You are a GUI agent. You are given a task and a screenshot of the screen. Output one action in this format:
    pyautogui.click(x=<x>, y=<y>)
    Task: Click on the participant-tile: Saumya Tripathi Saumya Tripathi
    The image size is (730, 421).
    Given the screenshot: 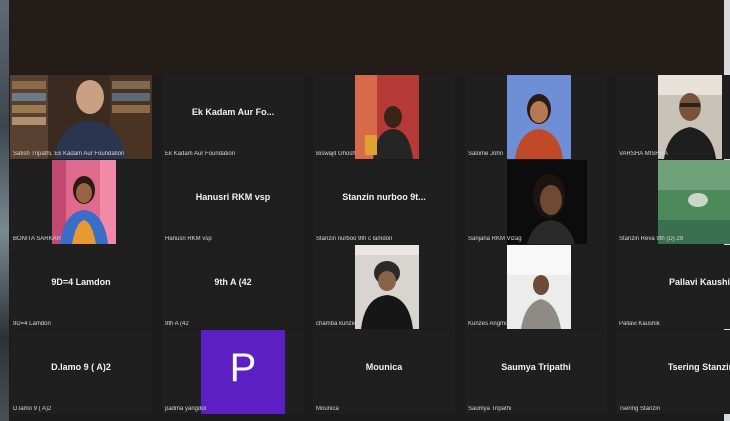 What is the action you would take?
    pyautogui.click(x=536, y=372)
    